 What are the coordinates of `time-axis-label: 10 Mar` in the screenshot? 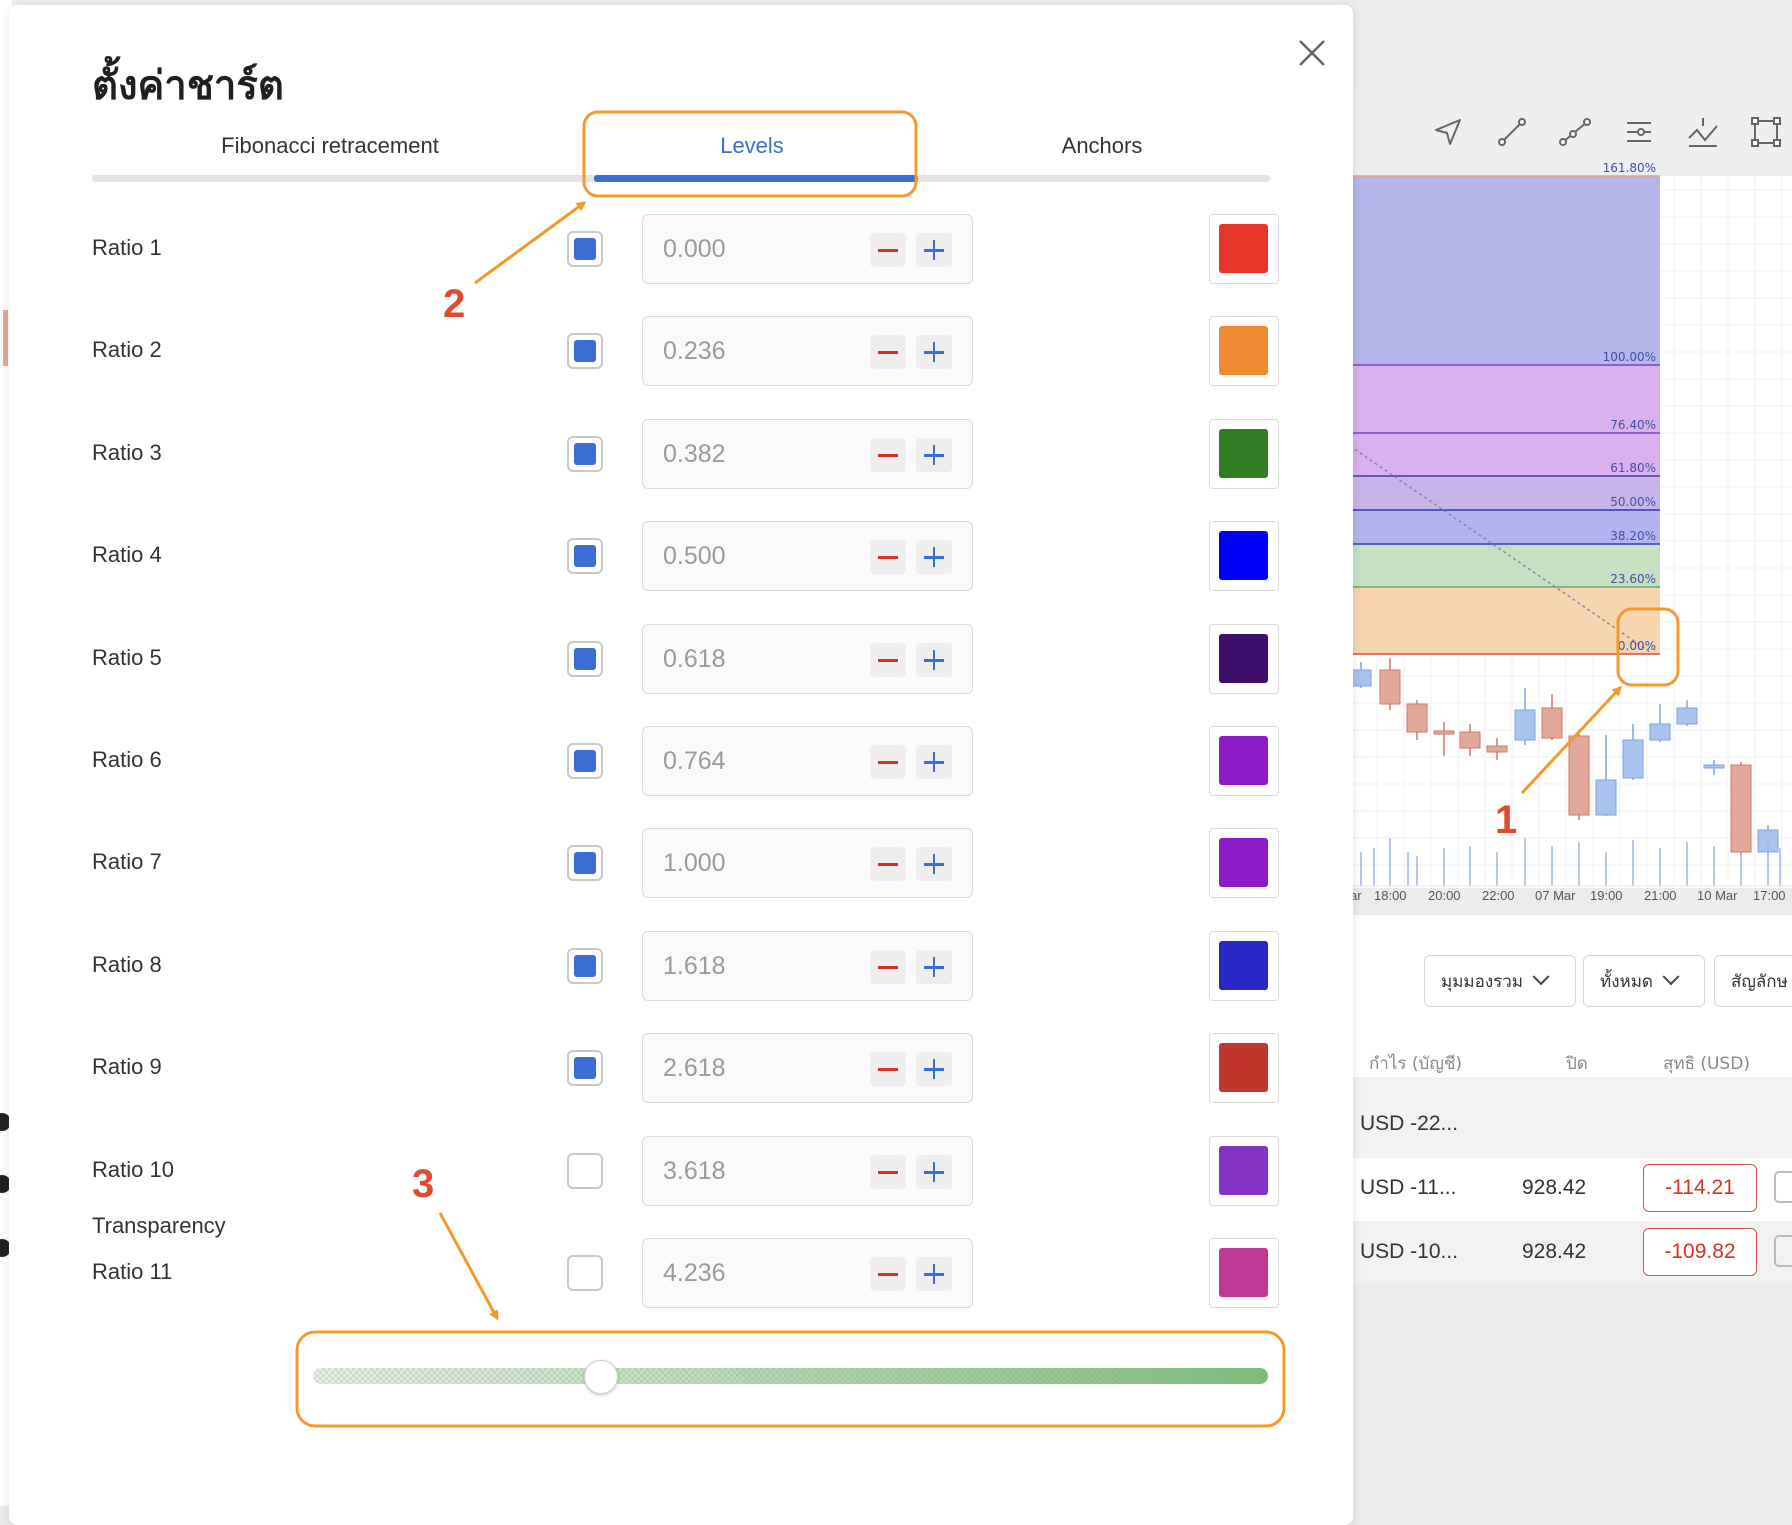 It's located at (1717, 895).